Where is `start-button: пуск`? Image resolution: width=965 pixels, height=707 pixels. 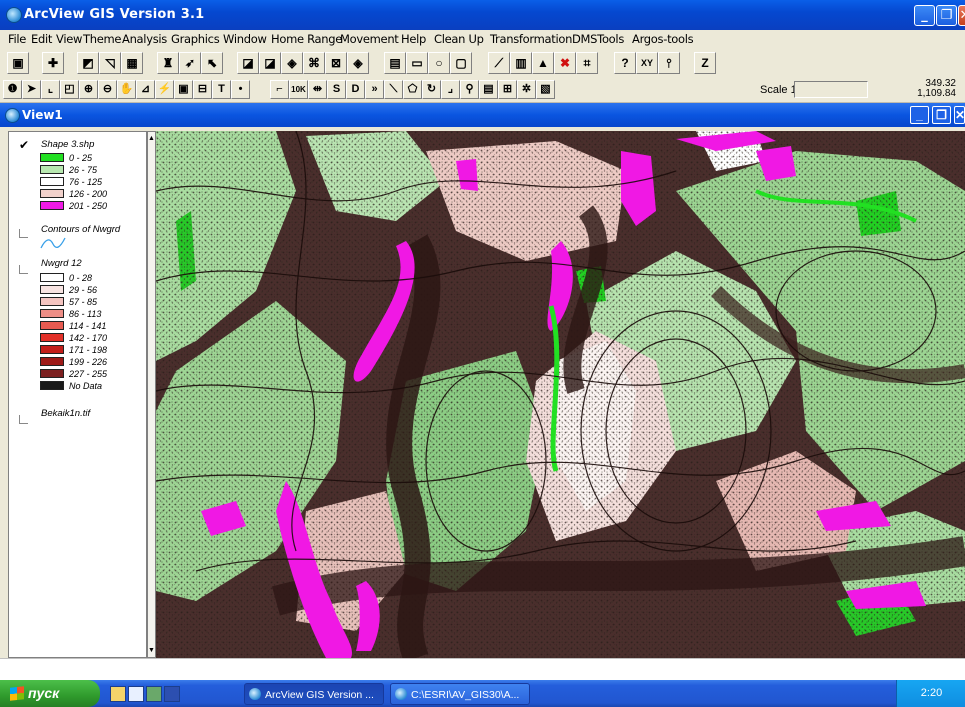 start-button: пуск is located at coordinates (50, 693).